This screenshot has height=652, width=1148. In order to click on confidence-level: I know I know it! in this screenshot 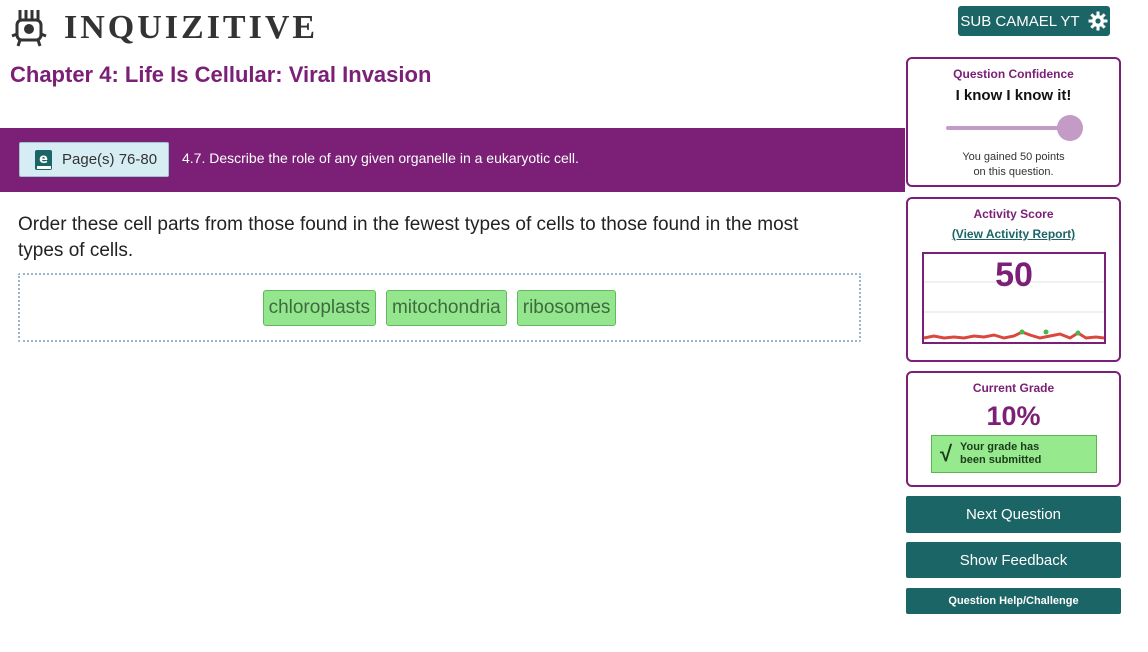, I will do `click(1013, 95)`.